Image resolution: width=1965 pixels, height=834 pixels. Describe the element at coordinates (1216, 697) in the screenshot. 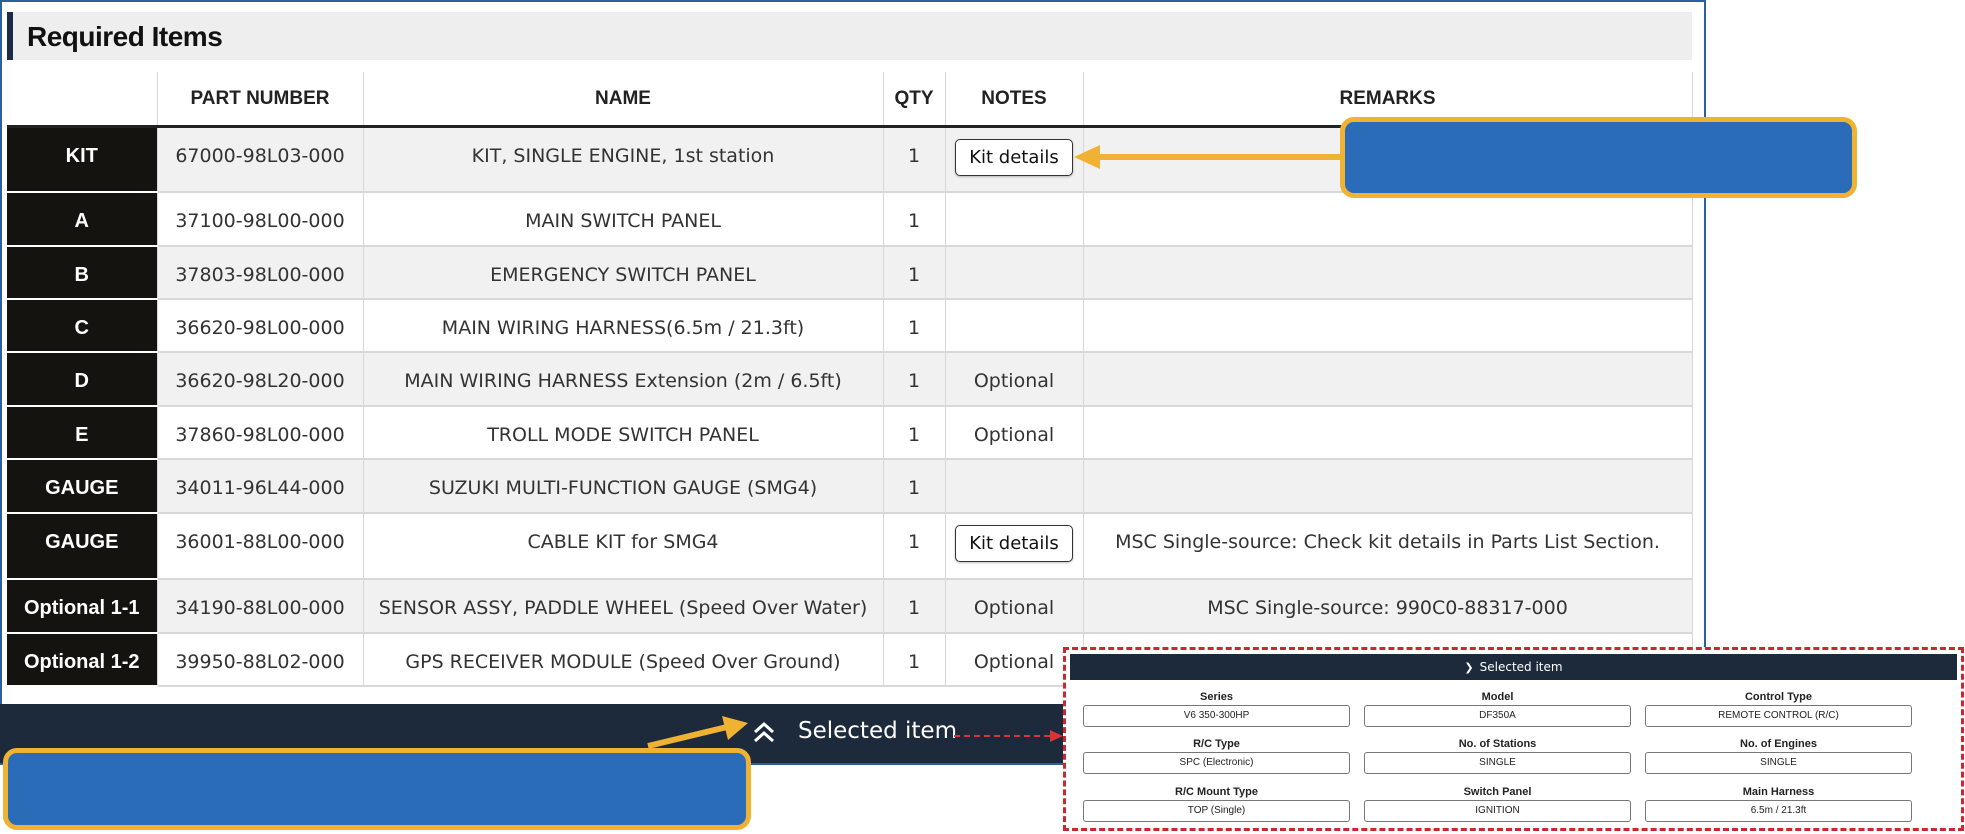

I see `series-label: Series` at that location.